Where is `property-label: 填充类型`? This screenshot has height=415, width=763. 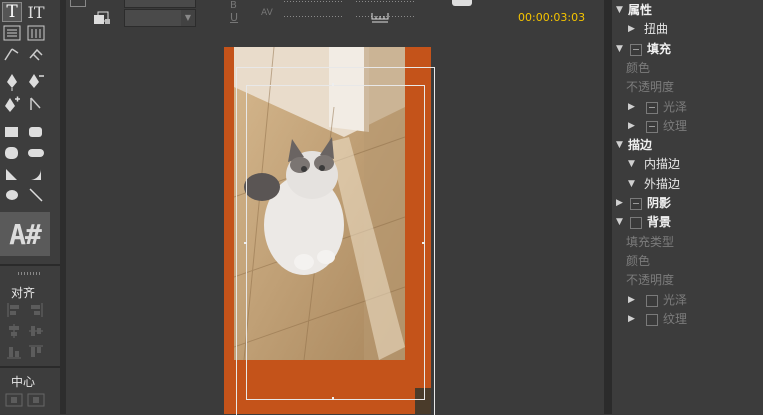 property-label: 填充类型 is located at coordinates (650, 242).